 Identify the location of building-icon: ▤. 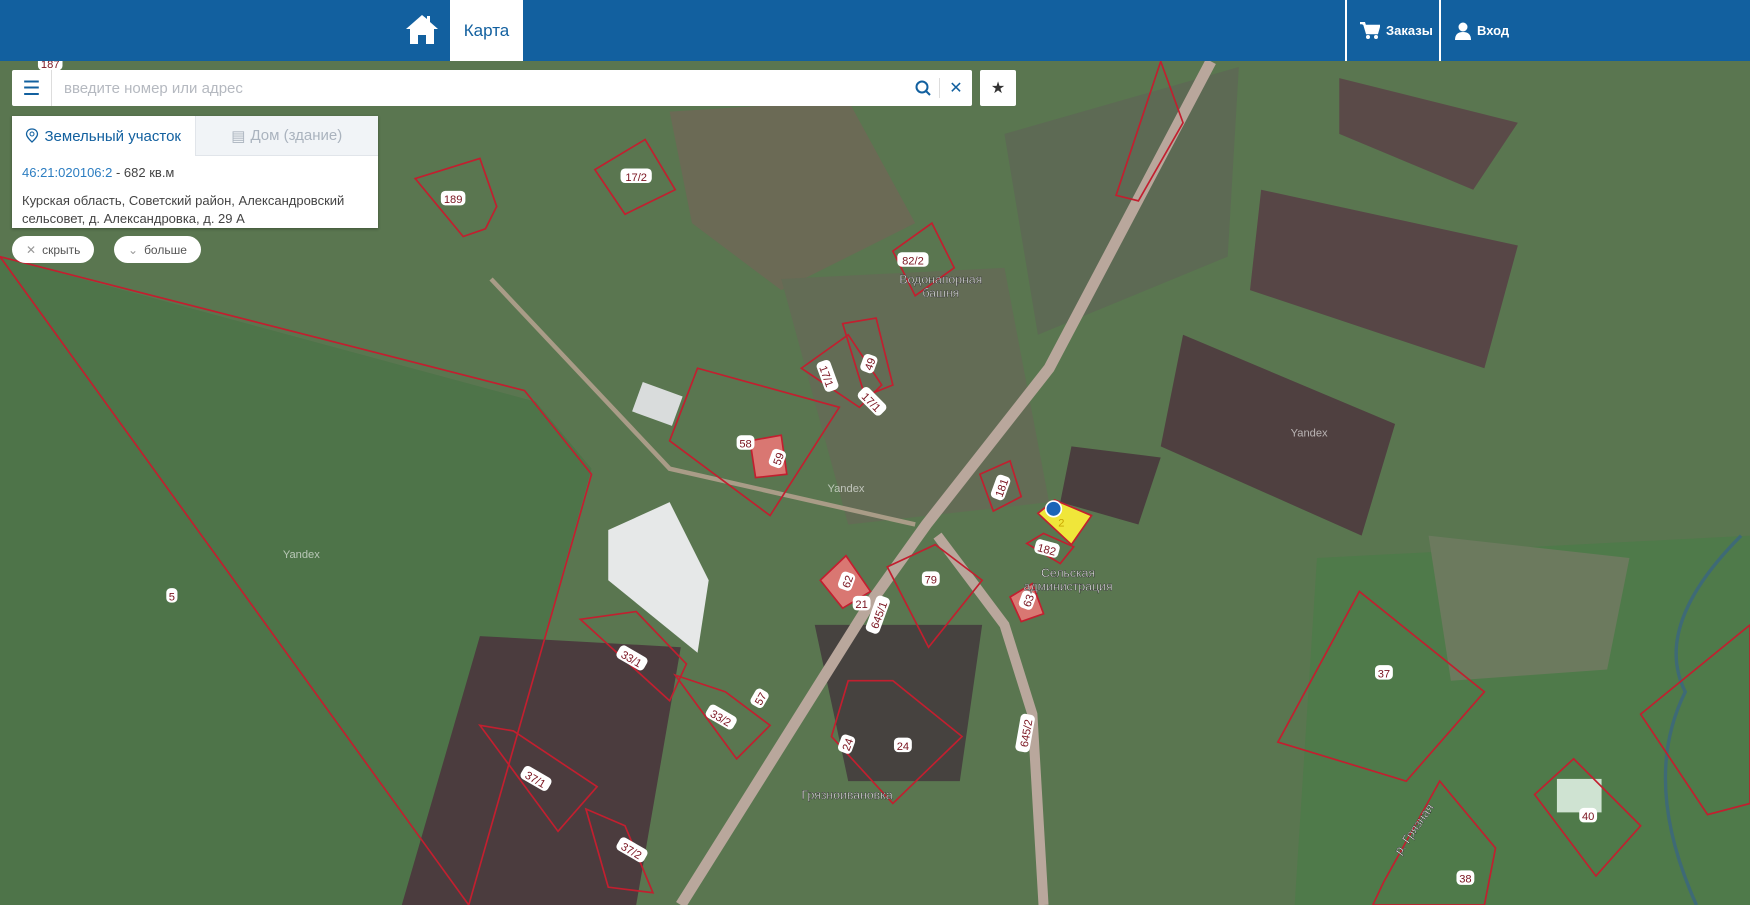
(238, 136).